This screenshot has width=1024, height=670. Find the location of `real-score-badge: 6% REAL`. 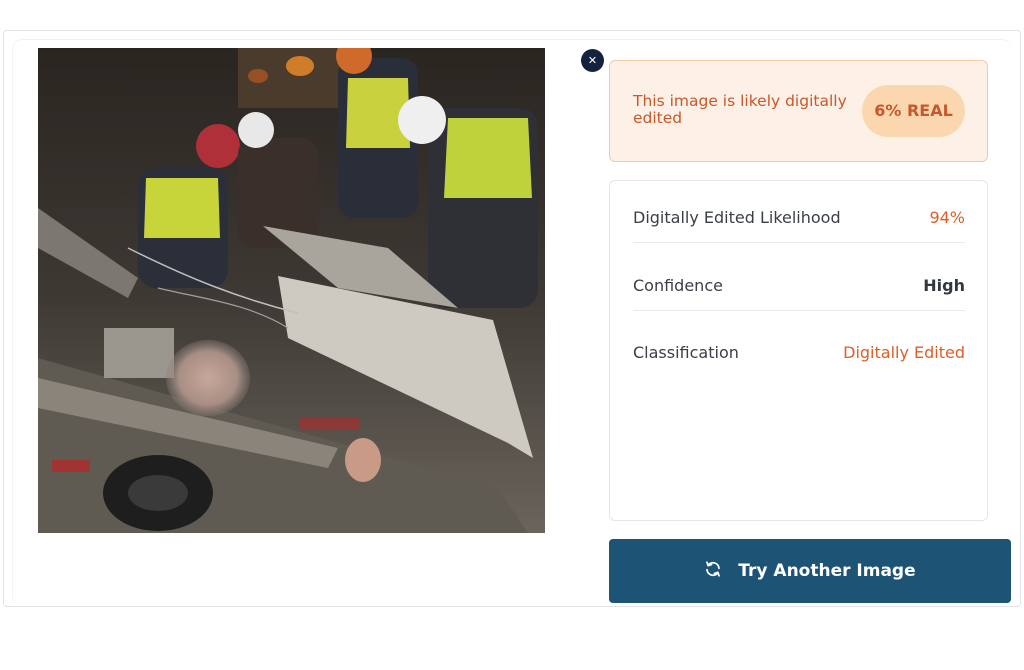

real-score-badge: 6% REAL is located at coordinates (913, 111).